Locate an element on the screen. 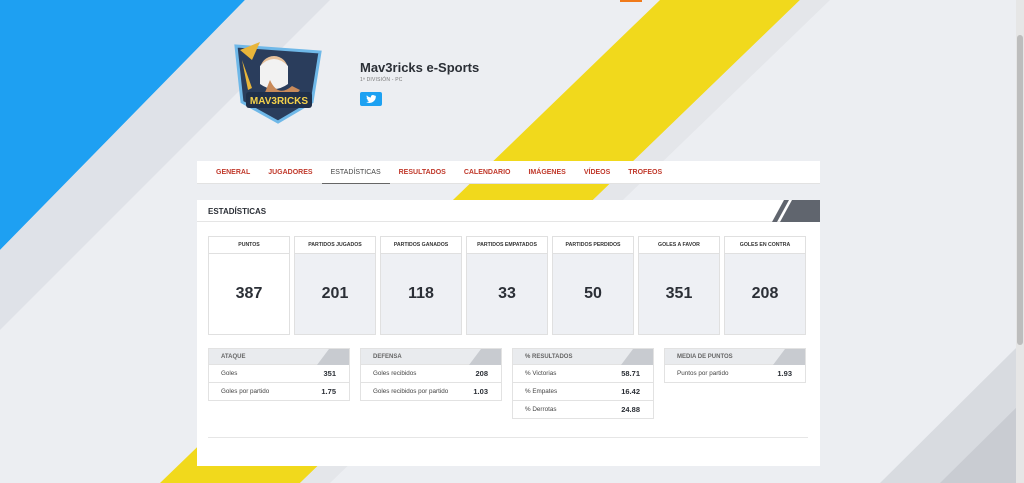  row-value: 24.88 is located at coordinates (630, 409).